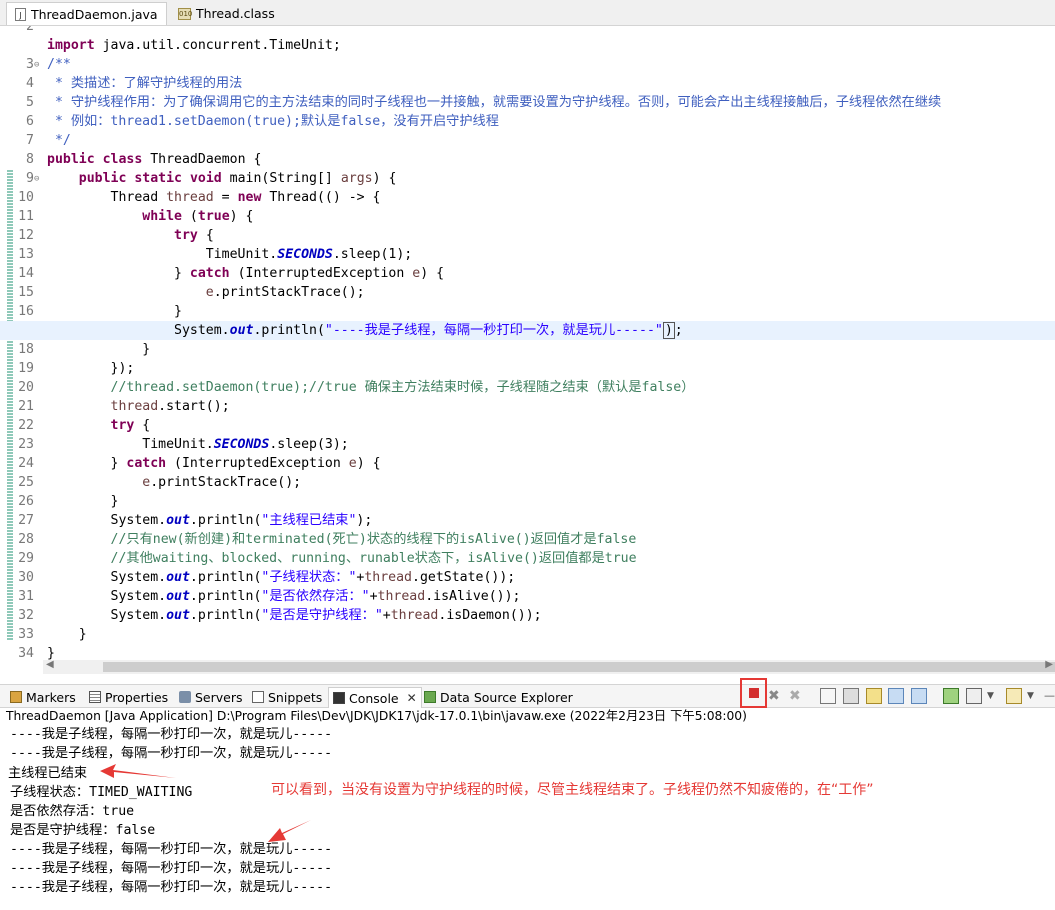  What do you see at coordinates (289, 831) in the screenshot?
I see `arrow-to-child-output` at bounding box center [289, 831].